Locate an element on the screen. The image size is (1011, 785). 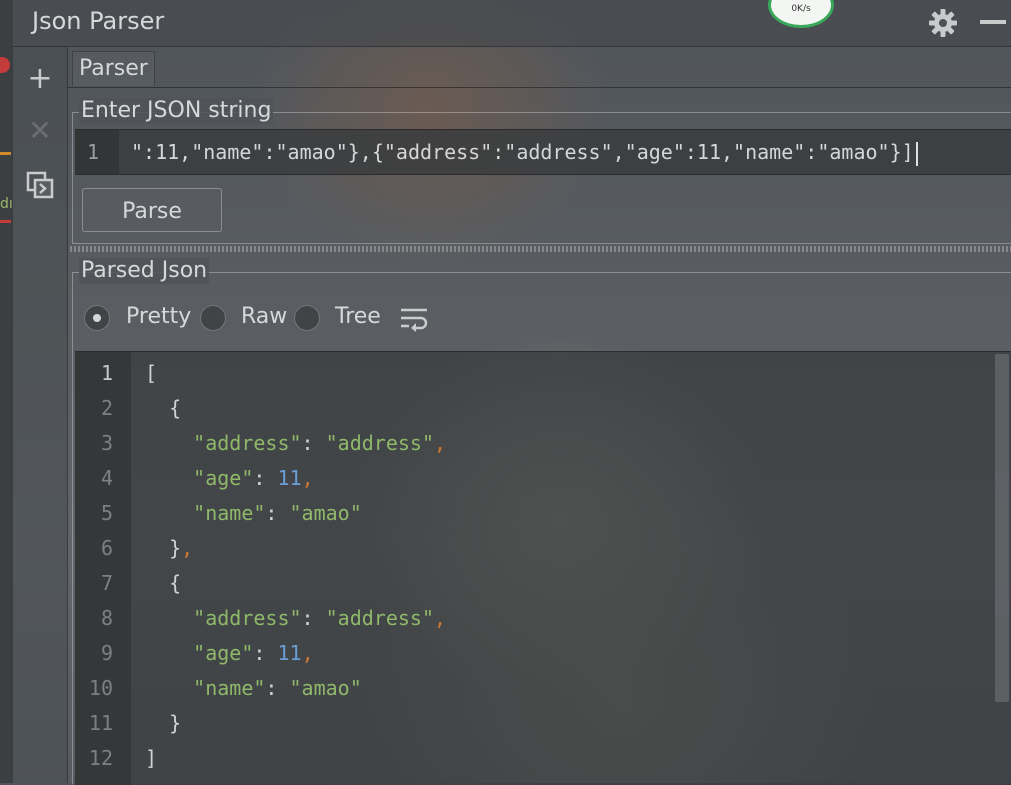
code-line: 1[ is located at coordinates (525, 373).